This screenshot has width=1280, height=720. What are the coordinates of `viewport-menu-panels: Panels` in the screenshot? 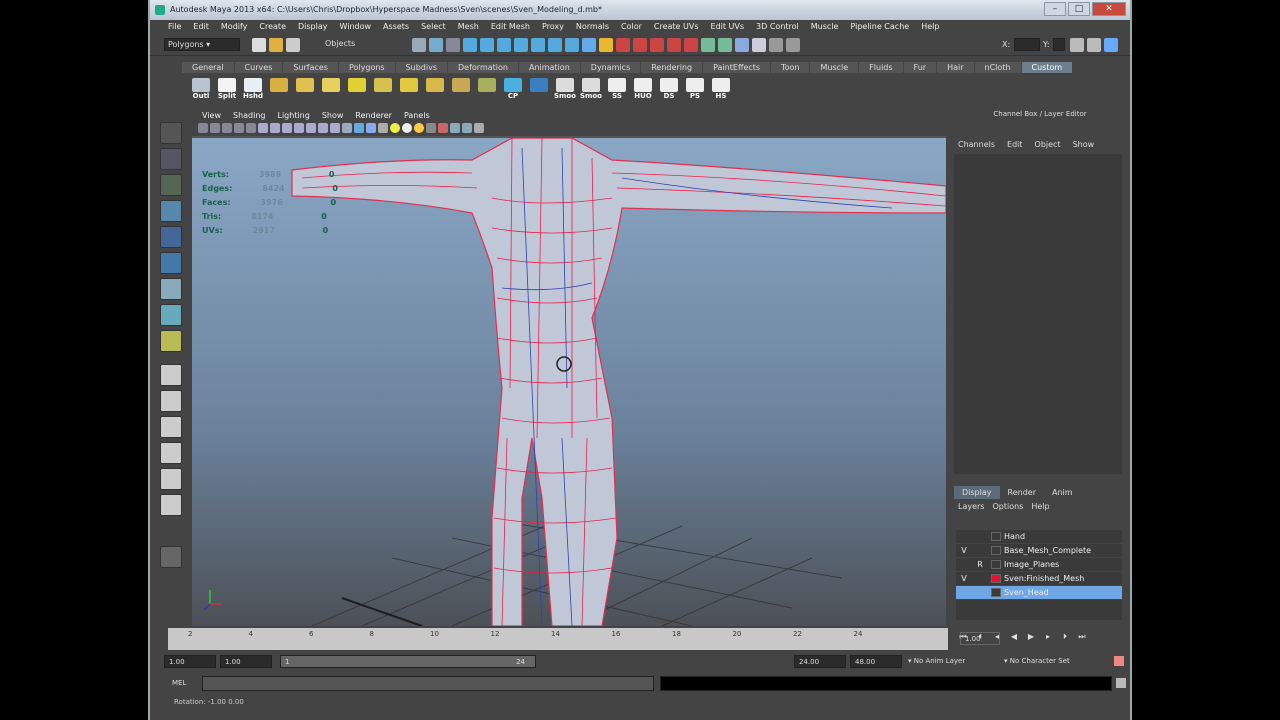 It's located at (417, 116).